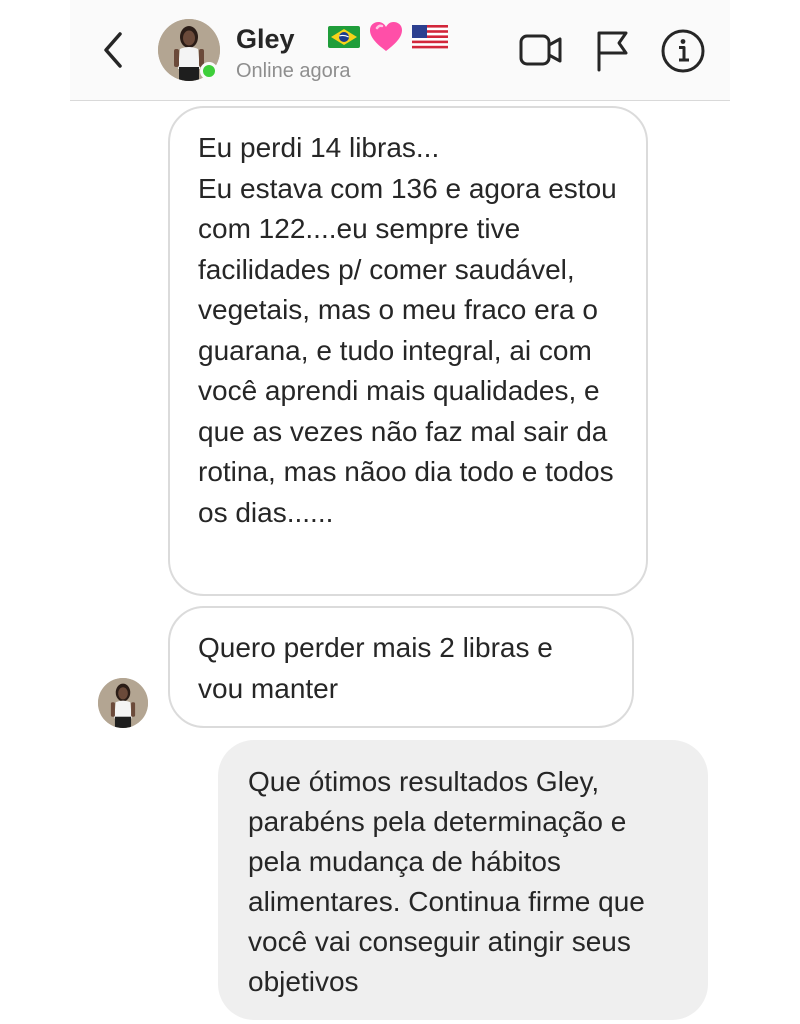 The width and height of the screenshot is (800, 1024). I want to click on contact-status: Online agora, so click(293, 71).